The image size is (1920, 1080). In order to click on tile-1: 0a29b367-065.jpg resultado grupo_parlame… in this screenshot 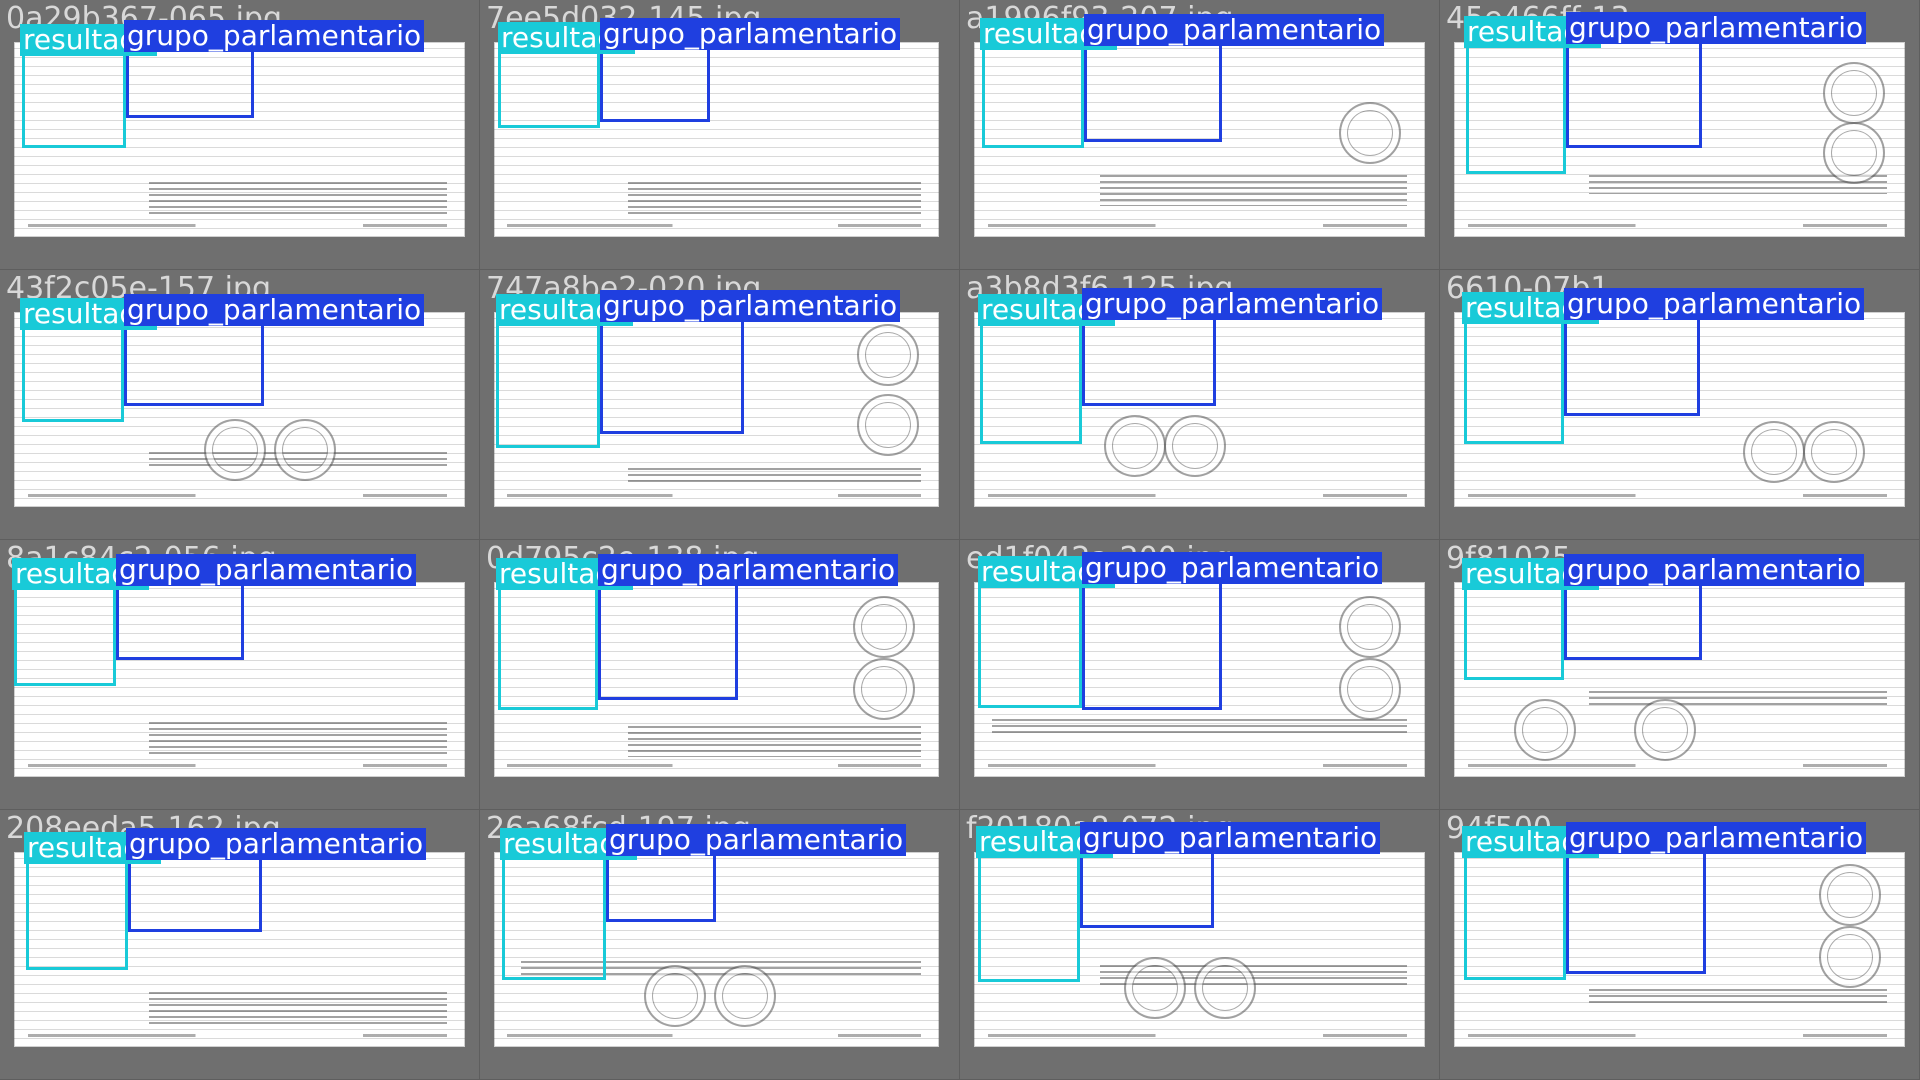, I will do `click(240, 135)`.